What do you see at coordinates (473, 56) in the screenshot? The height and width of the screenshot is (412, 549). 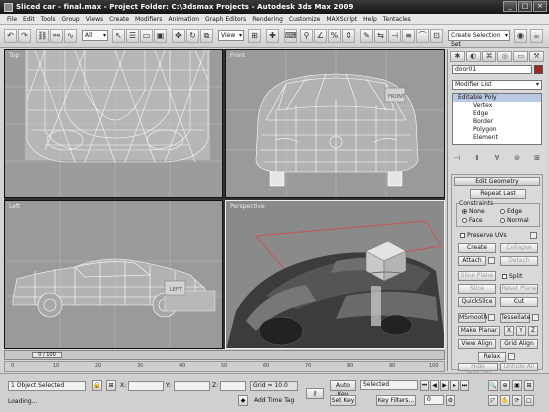 I see `modify-tab-icon: ◐` at bounding box center [473, 56].